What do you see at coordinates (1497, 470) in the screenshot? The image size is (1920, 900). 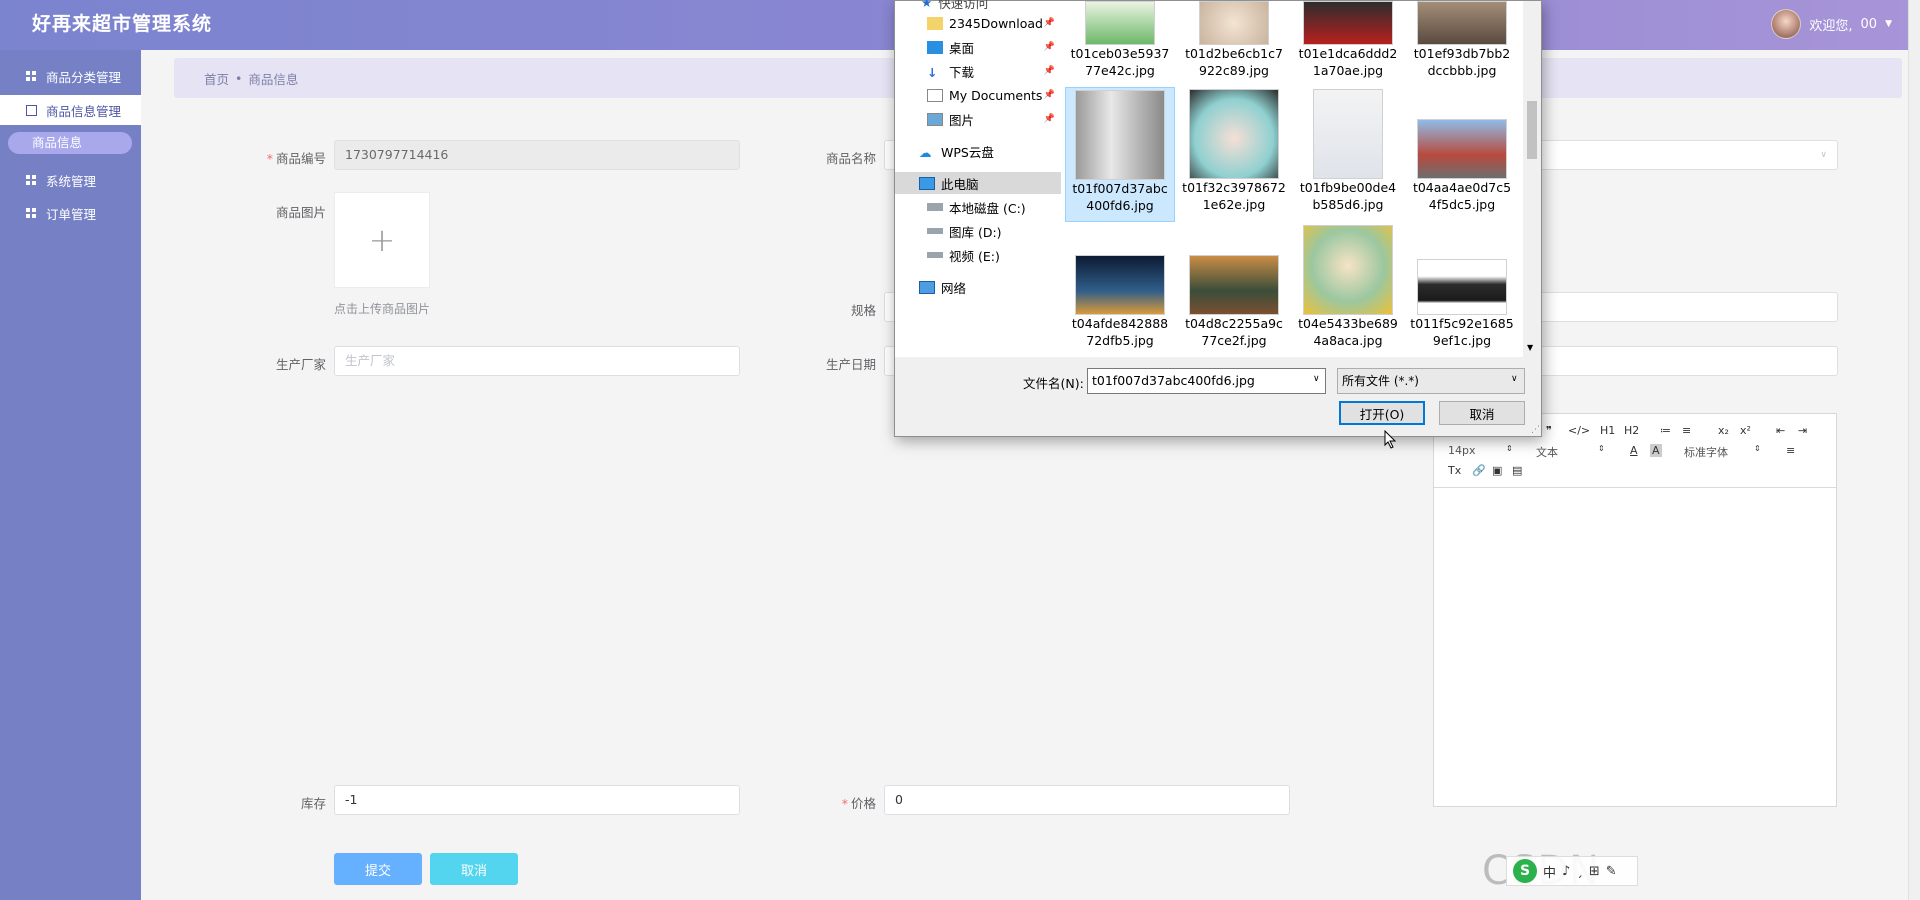 I see `image-icon: ▣` at bounding box center [1497, 470].